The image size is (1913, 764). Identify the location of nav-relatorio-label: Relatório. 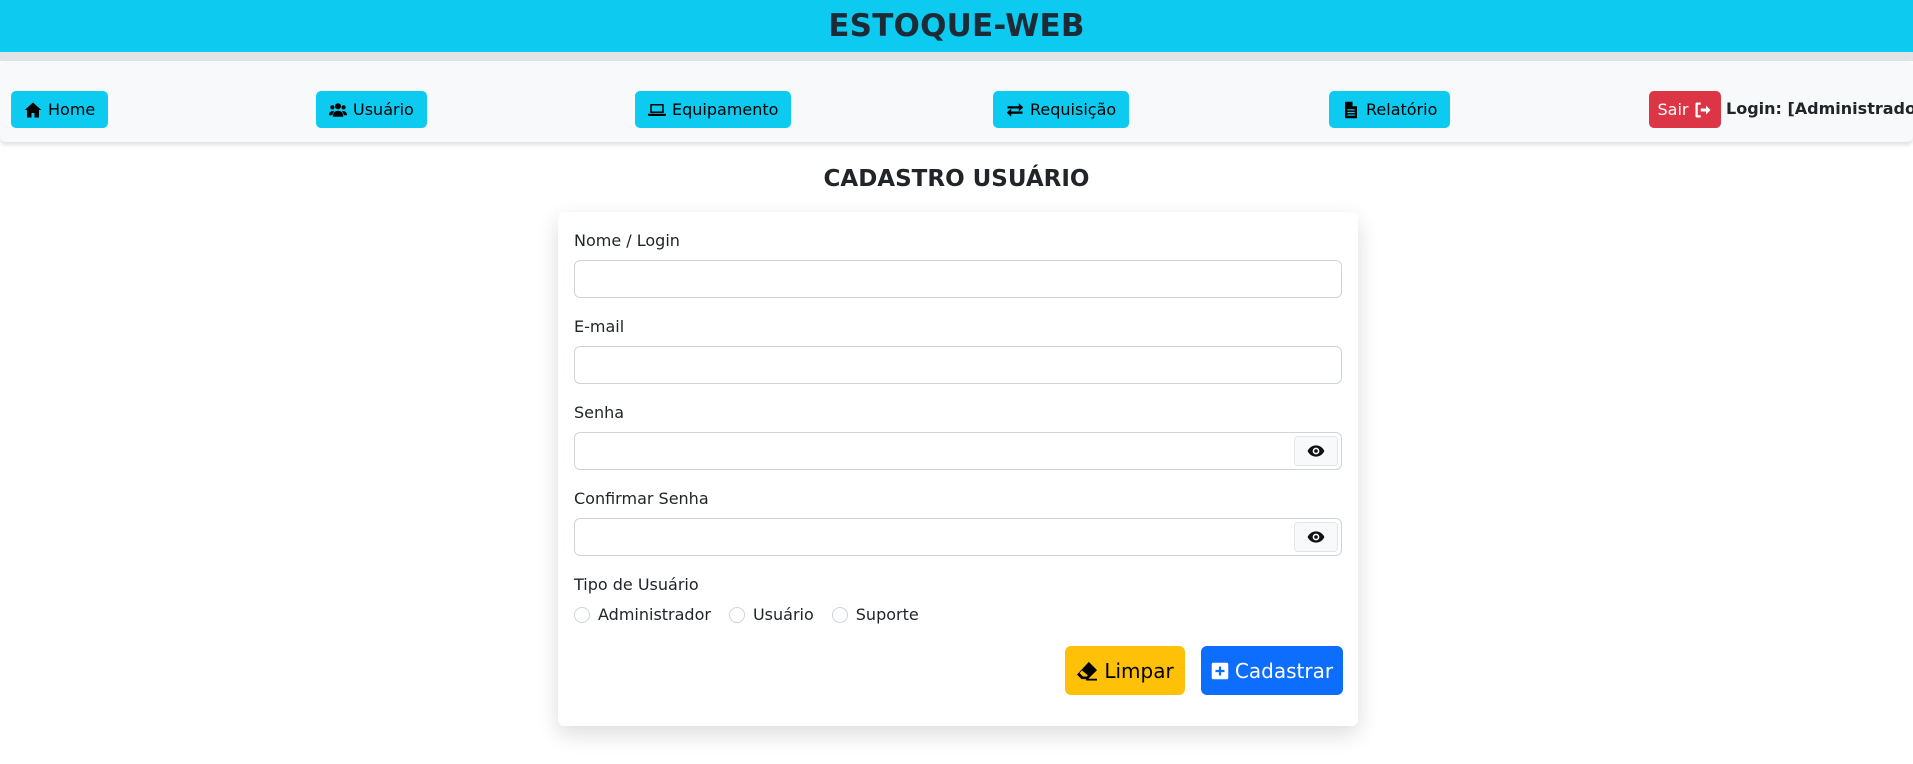
(1402, 109).